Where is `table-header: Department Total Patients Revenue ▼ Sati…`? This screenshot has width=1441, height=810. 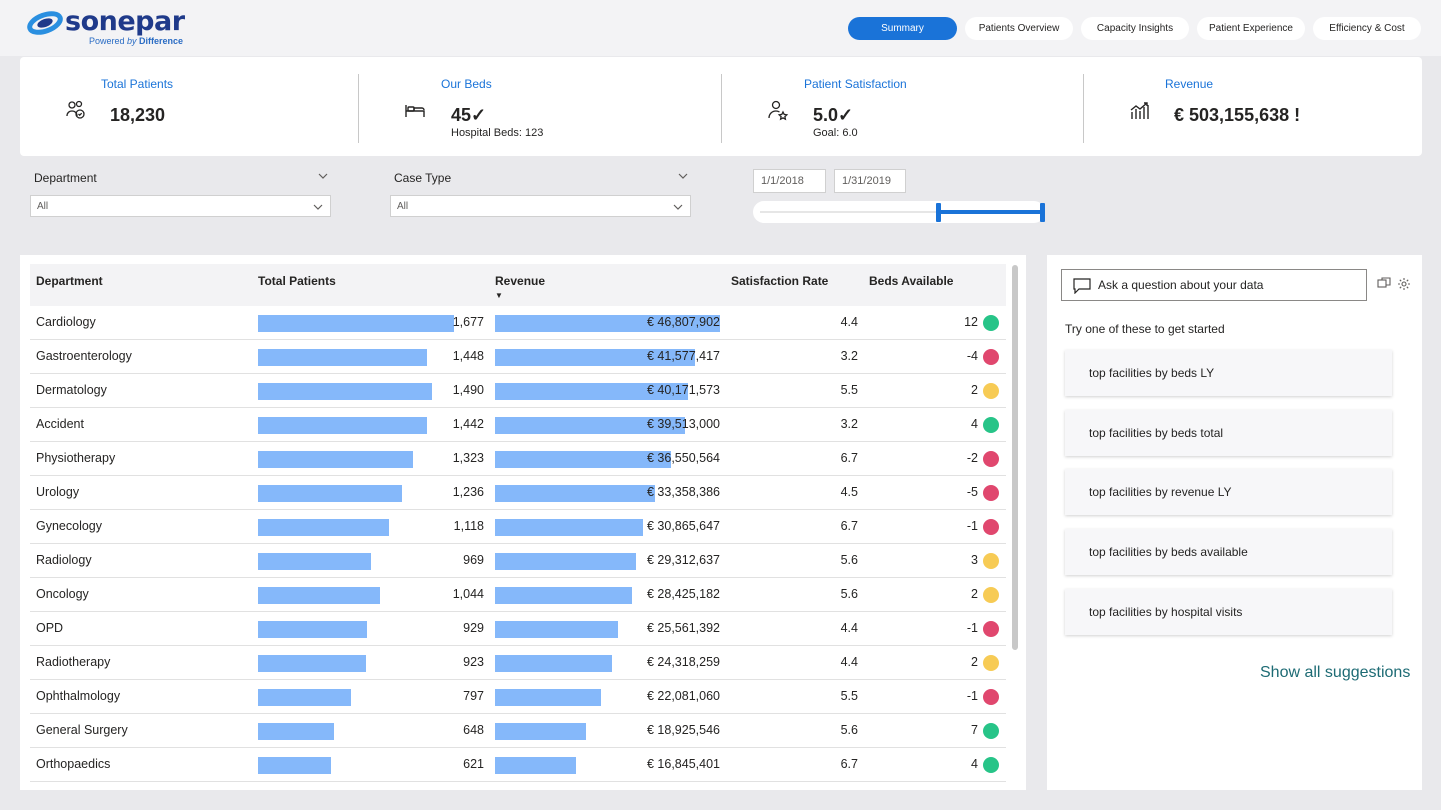
table-header: Department Total Patients Revenue ▼ Sati… is located at coordinates (518, 285).